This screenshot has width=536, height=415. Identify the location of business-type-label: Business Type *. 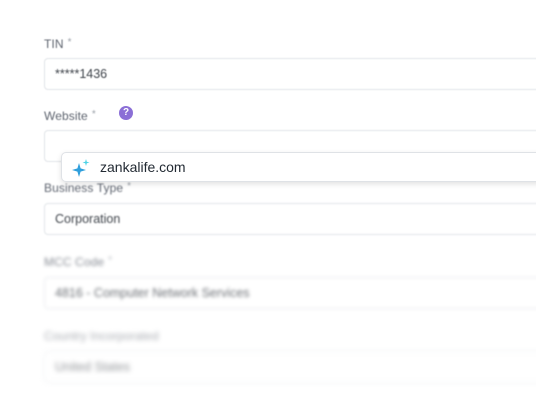
(87, 188).